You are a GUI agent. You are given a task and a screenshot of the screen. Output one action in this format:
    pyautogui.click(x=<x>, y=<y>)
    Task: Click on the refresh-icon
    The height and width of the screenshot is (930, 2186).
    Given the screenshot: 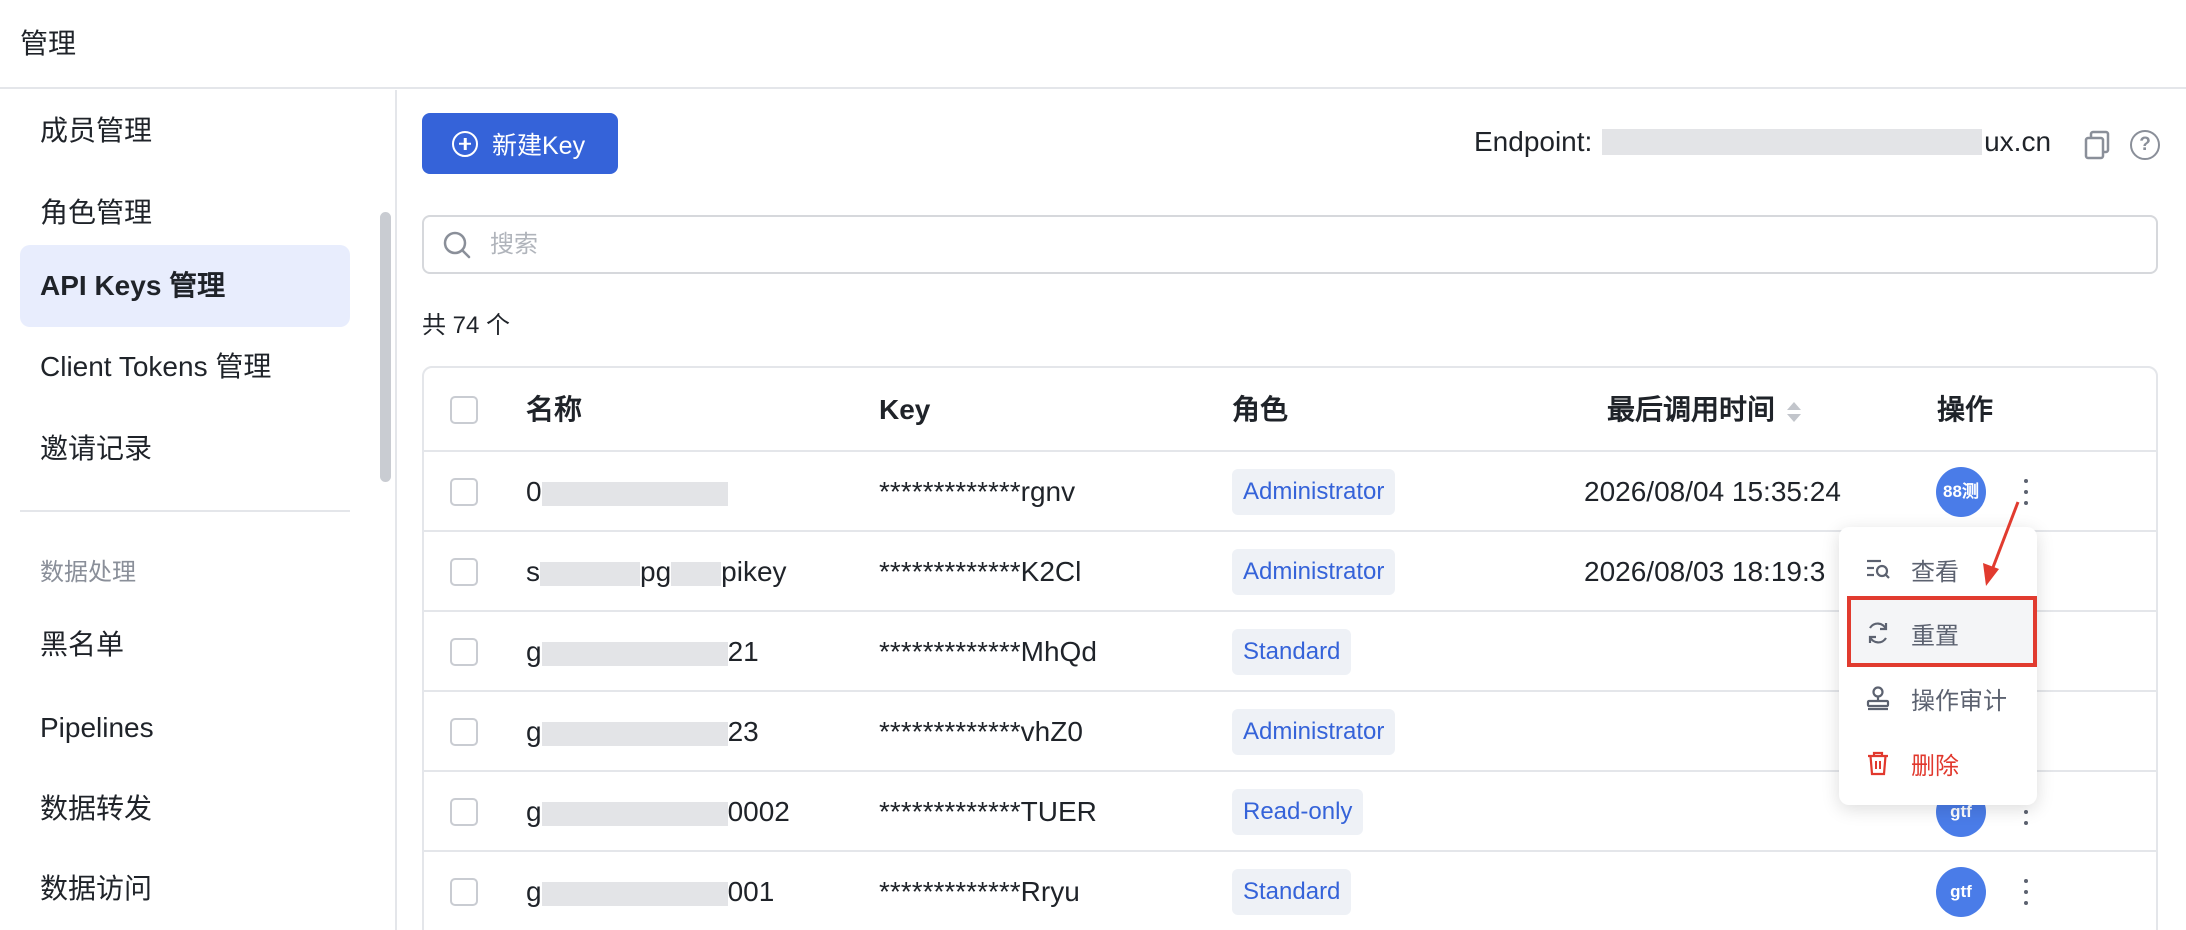 What is the action you would take?
    pyautogui.click(x=1878, y=633)
    